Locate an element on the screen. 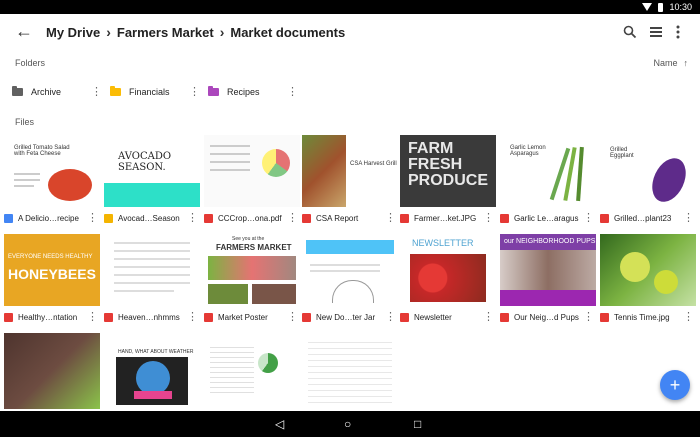 This screenshot has height=437, width=700. file-name: Healthy…ntation is located at coordinates (48, 317).